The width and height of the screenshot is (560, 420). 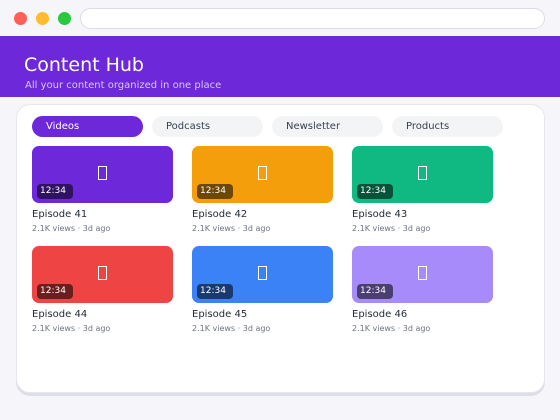 What do you see at coordinates (219, 315) in the screenshot?
I see `video-title: Episode 45` at bounding box center [219, 315].